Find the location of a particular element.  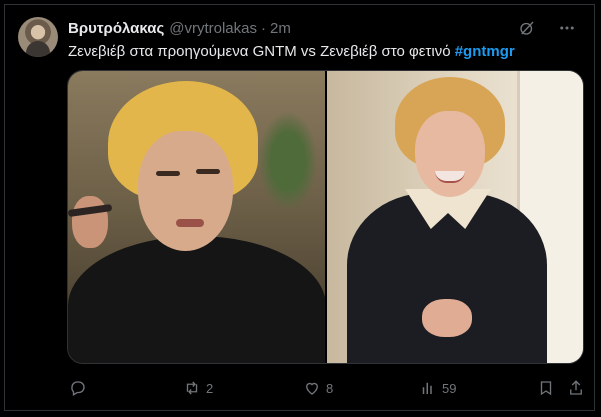

reply-button is located at coordinates (80, 388).